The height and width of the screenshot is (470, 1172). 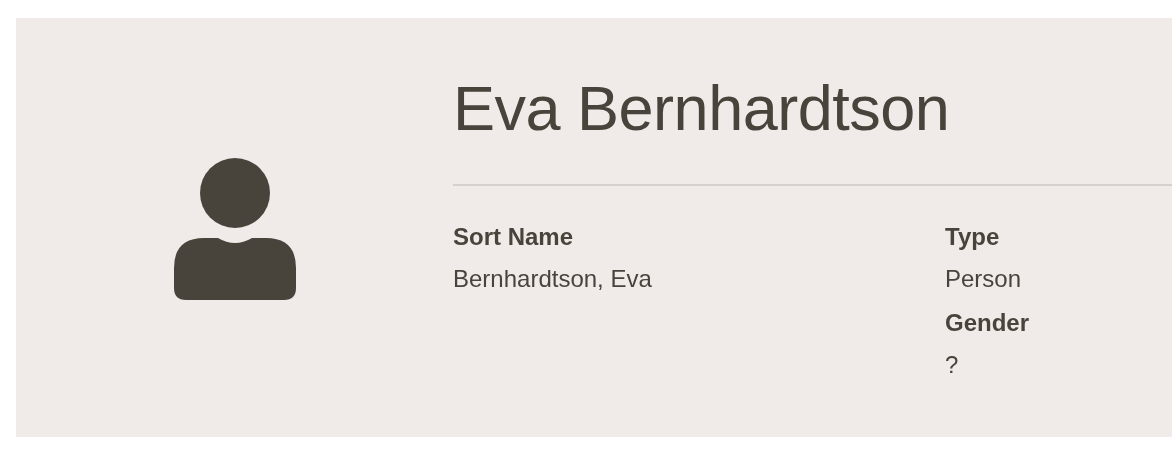 What do you see at coordinates (987, 323) in the screenshot?
I see `field-label: Gender` at bounding box center [987, 323].